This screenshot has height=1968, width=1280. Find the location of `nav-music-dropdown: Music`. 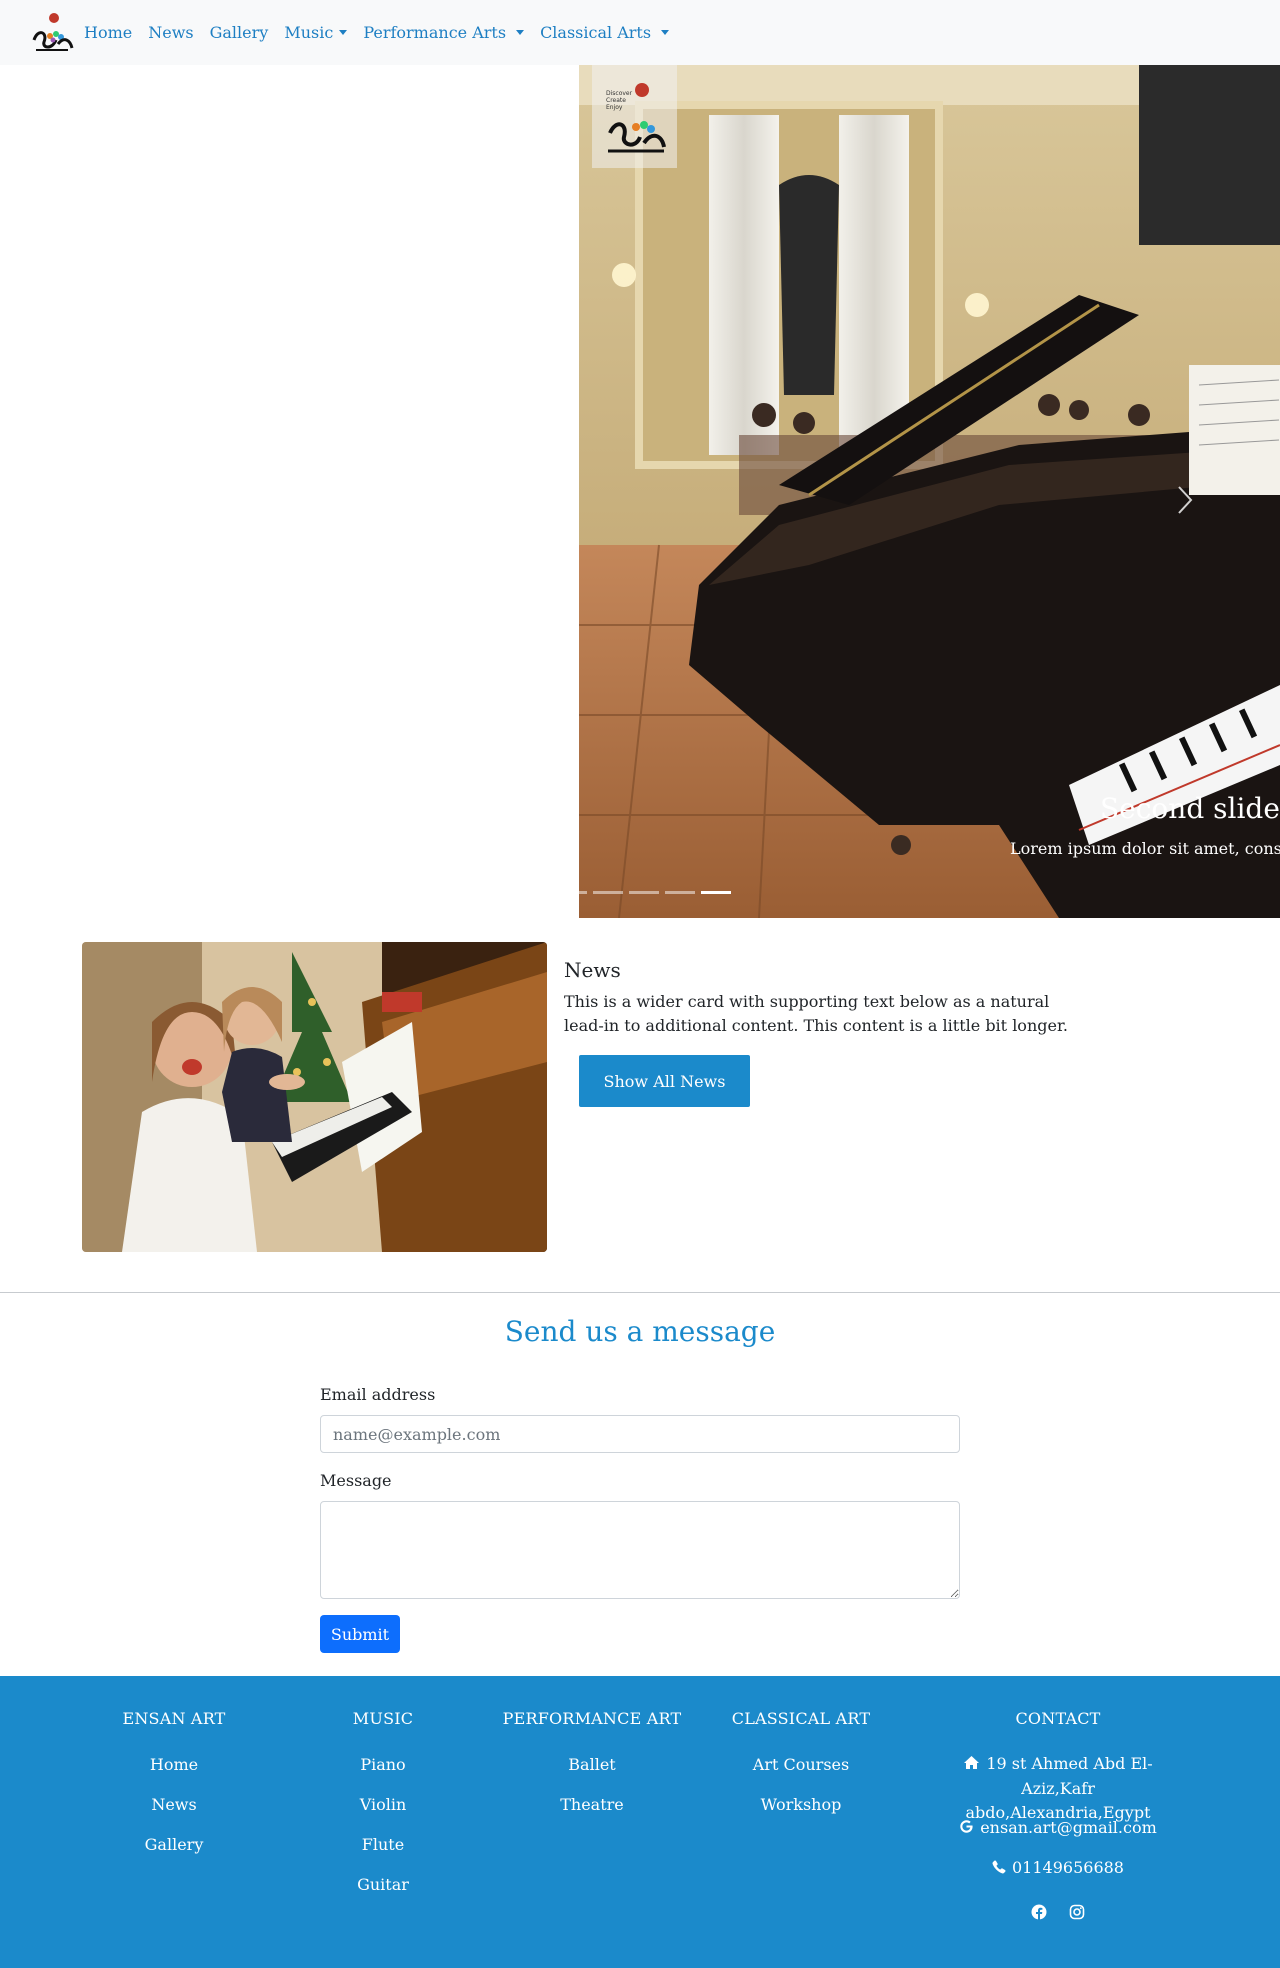

nav-music-dropdown: Music is located at coordinates (316, 32).